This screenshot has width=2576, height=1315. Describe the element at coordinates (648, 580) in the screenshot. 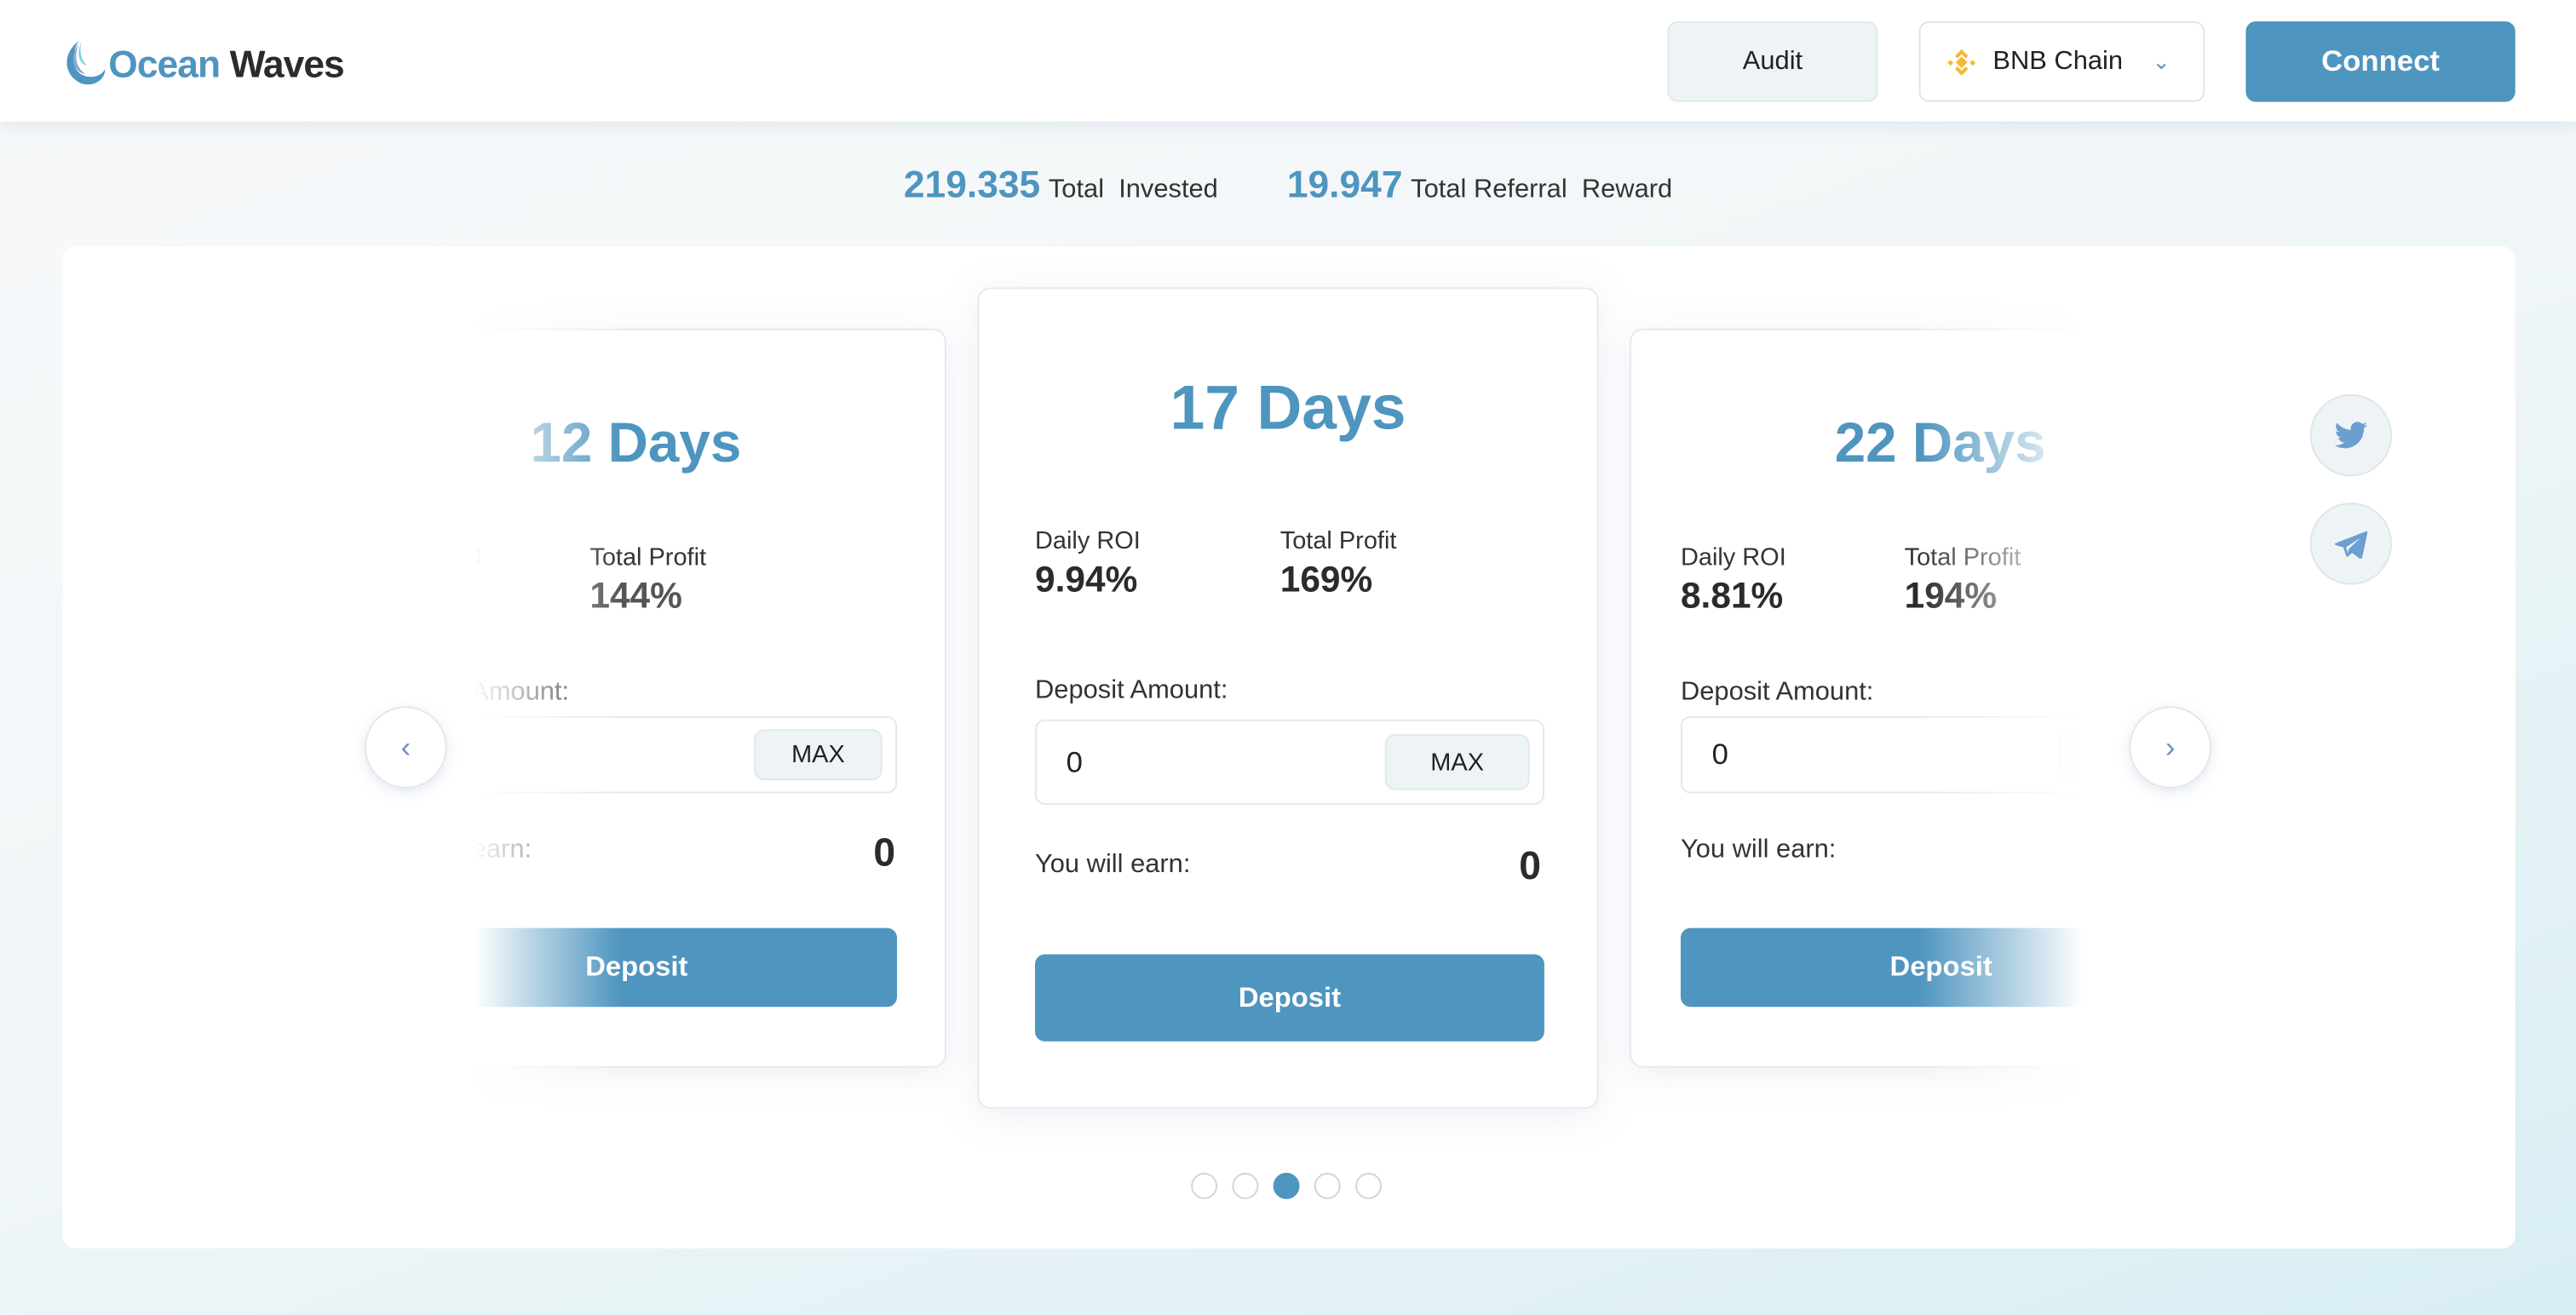

I see `total-profit: Total Profit 144%` at that location.